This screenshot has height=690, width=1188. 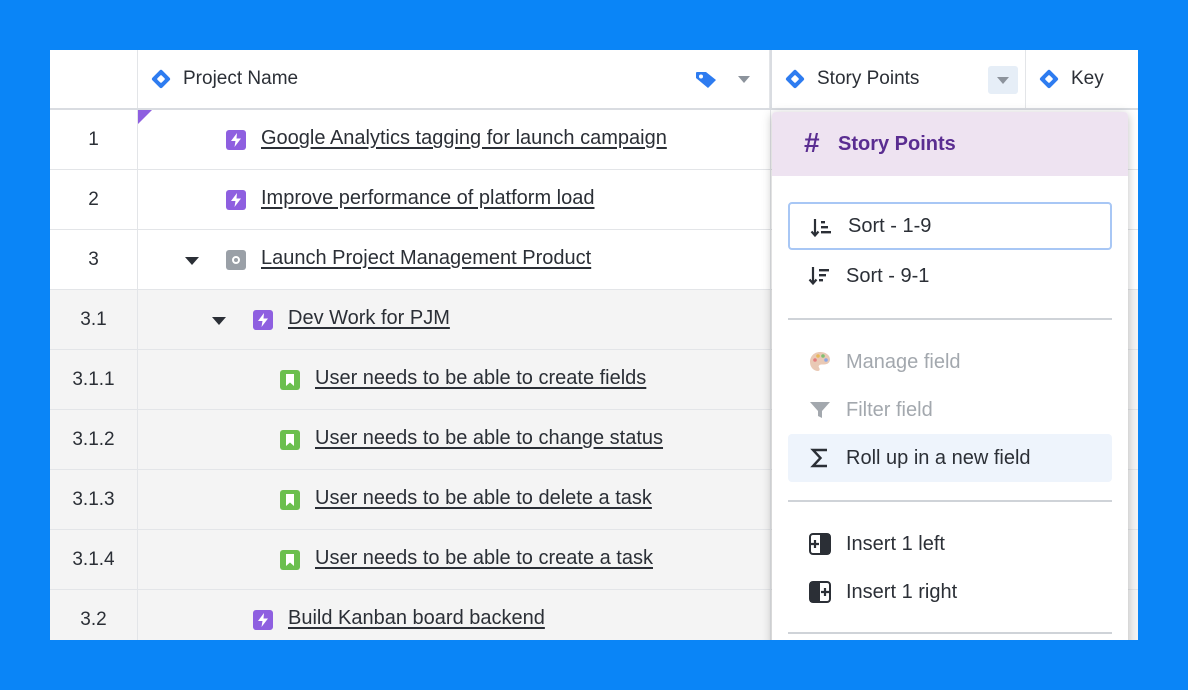 What do you see at coordinates (241, 78) in the screenshot?
I see `column-title: Project Name` at bounding box center [241, 78].